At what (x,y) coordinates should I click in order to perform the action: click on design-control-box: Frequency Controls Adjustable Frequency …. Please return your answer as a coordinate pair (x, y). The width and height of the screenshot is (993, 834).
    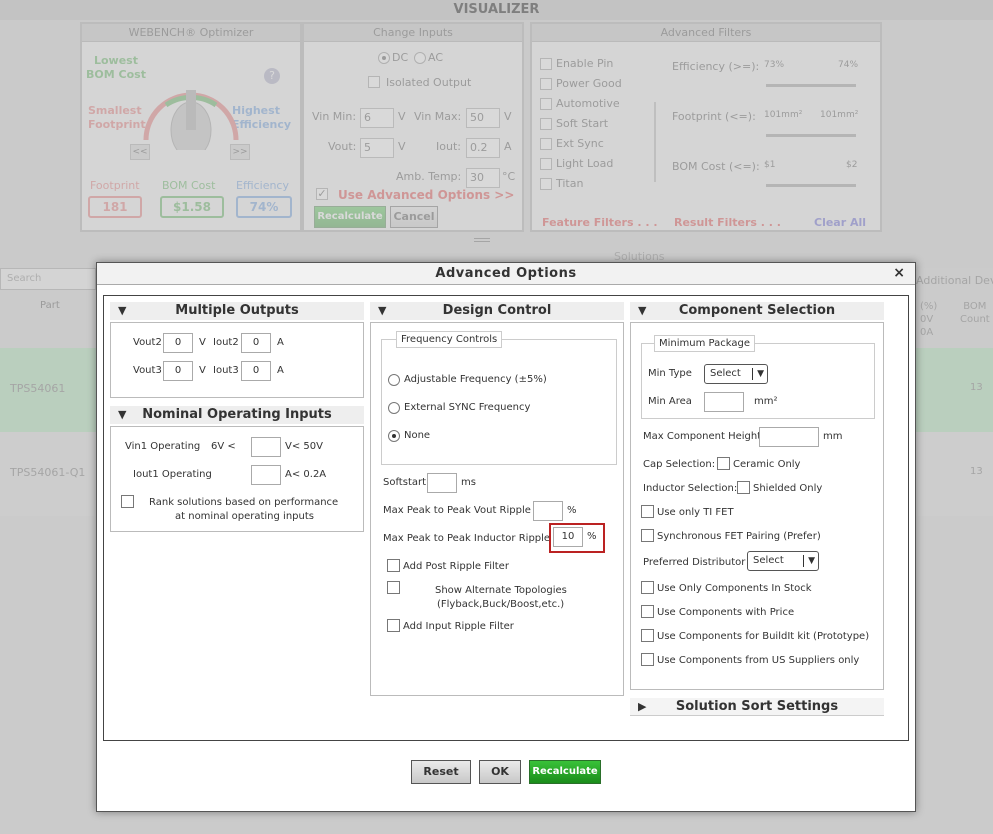
    Looking at the image, I should click on (497, 509).